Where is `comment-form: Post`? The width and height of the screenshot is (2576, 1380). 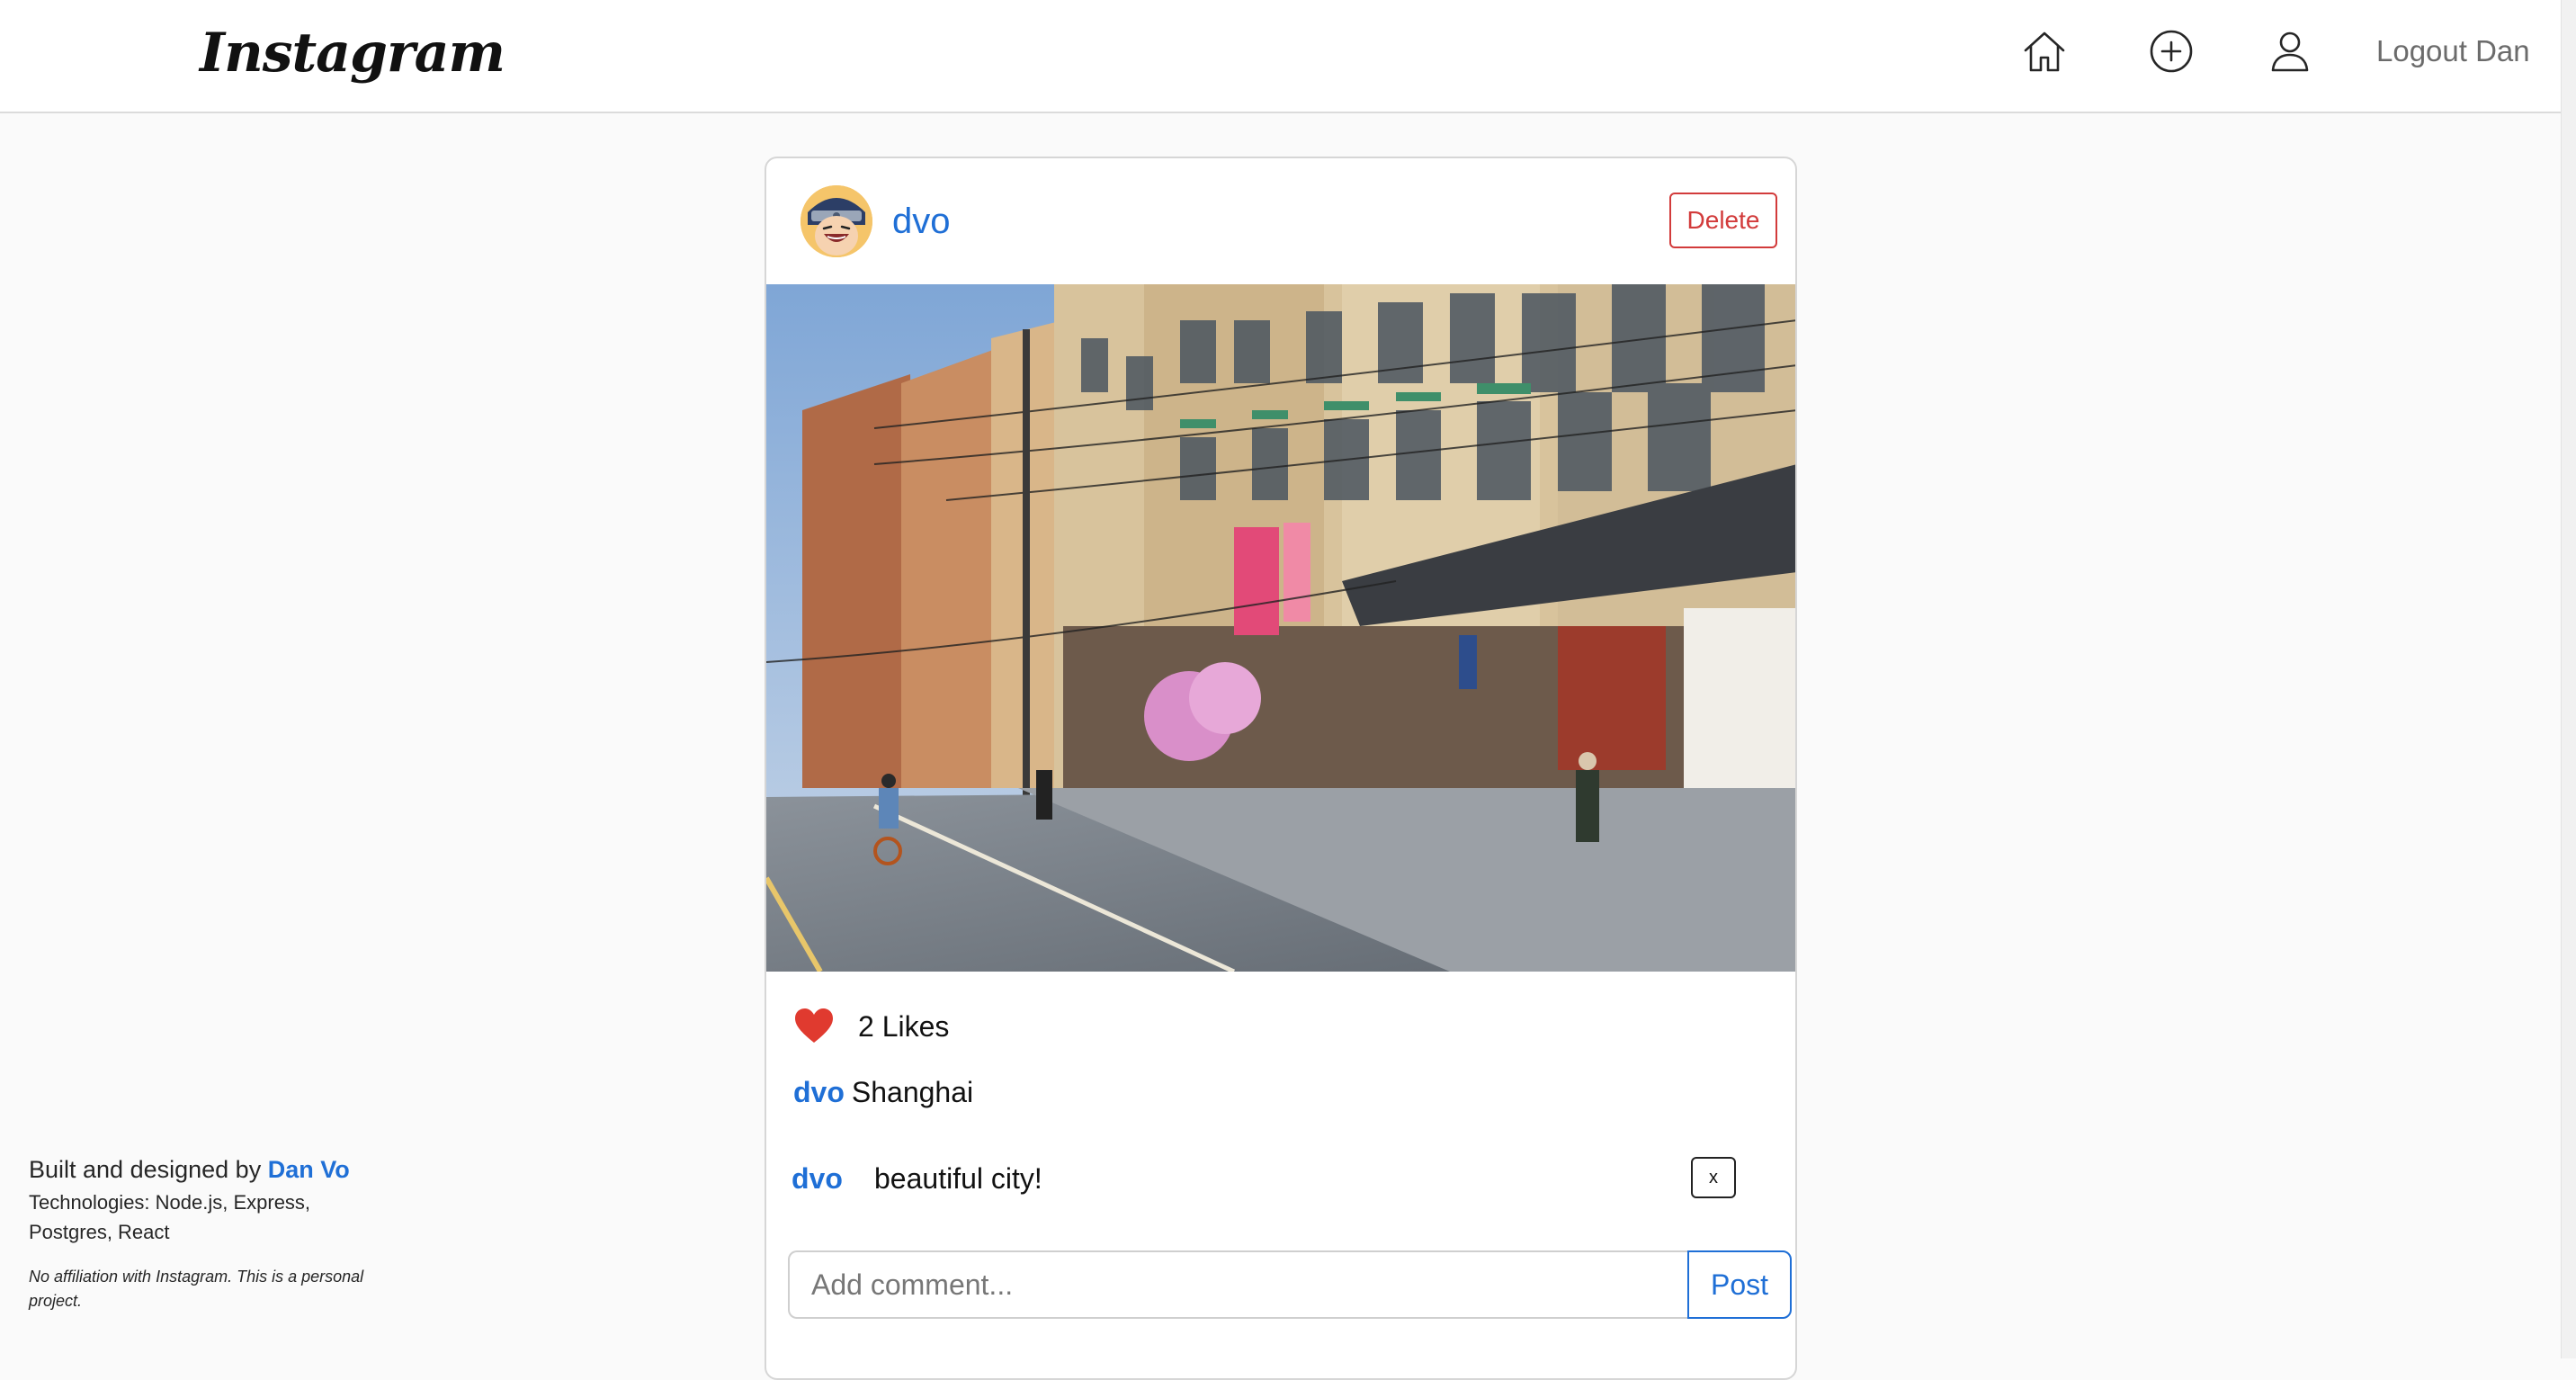 comment-form: Post is located at coordinates (1290, 1286).